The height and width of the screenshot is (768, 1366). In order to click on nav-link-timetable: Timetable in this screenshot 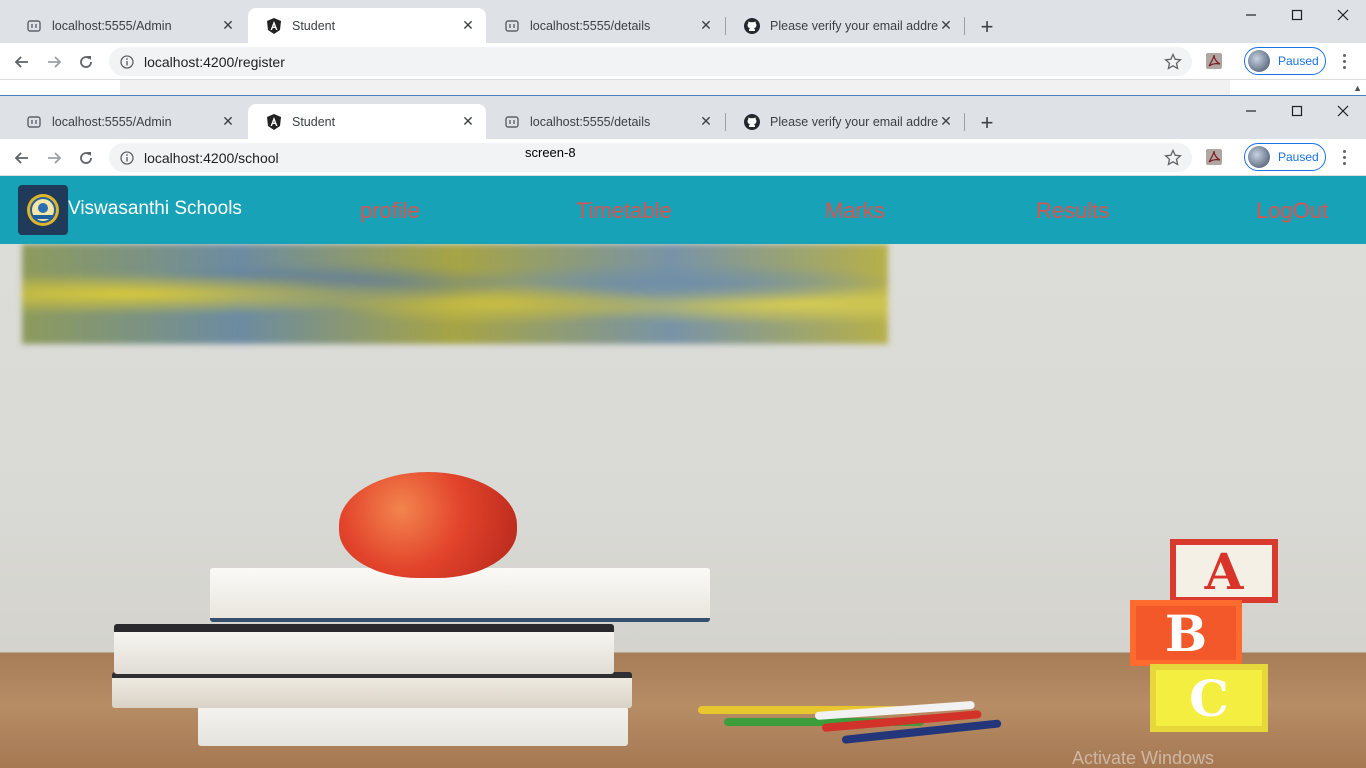, I will do `click(624, 211)`.